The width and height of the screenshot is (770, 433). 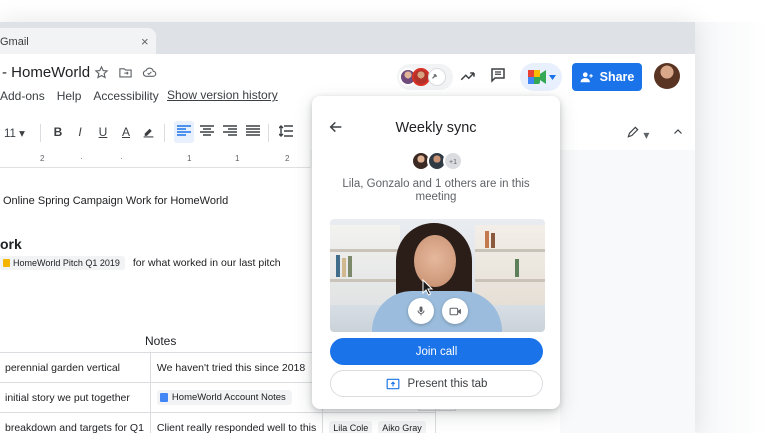 I want to click on move-folder-icon, so click(x=125, y=72).